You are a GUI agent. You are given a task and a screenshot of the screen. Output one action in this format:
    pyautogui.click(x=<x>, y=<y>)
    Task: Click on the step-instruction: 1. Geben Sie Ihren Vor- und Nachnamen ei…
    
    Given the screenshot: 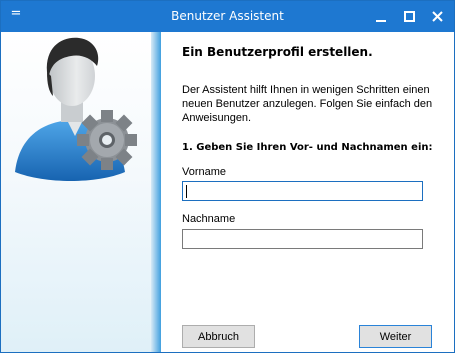 What is the action you would take?
    pyautogui.click(x=307, y=147)
    